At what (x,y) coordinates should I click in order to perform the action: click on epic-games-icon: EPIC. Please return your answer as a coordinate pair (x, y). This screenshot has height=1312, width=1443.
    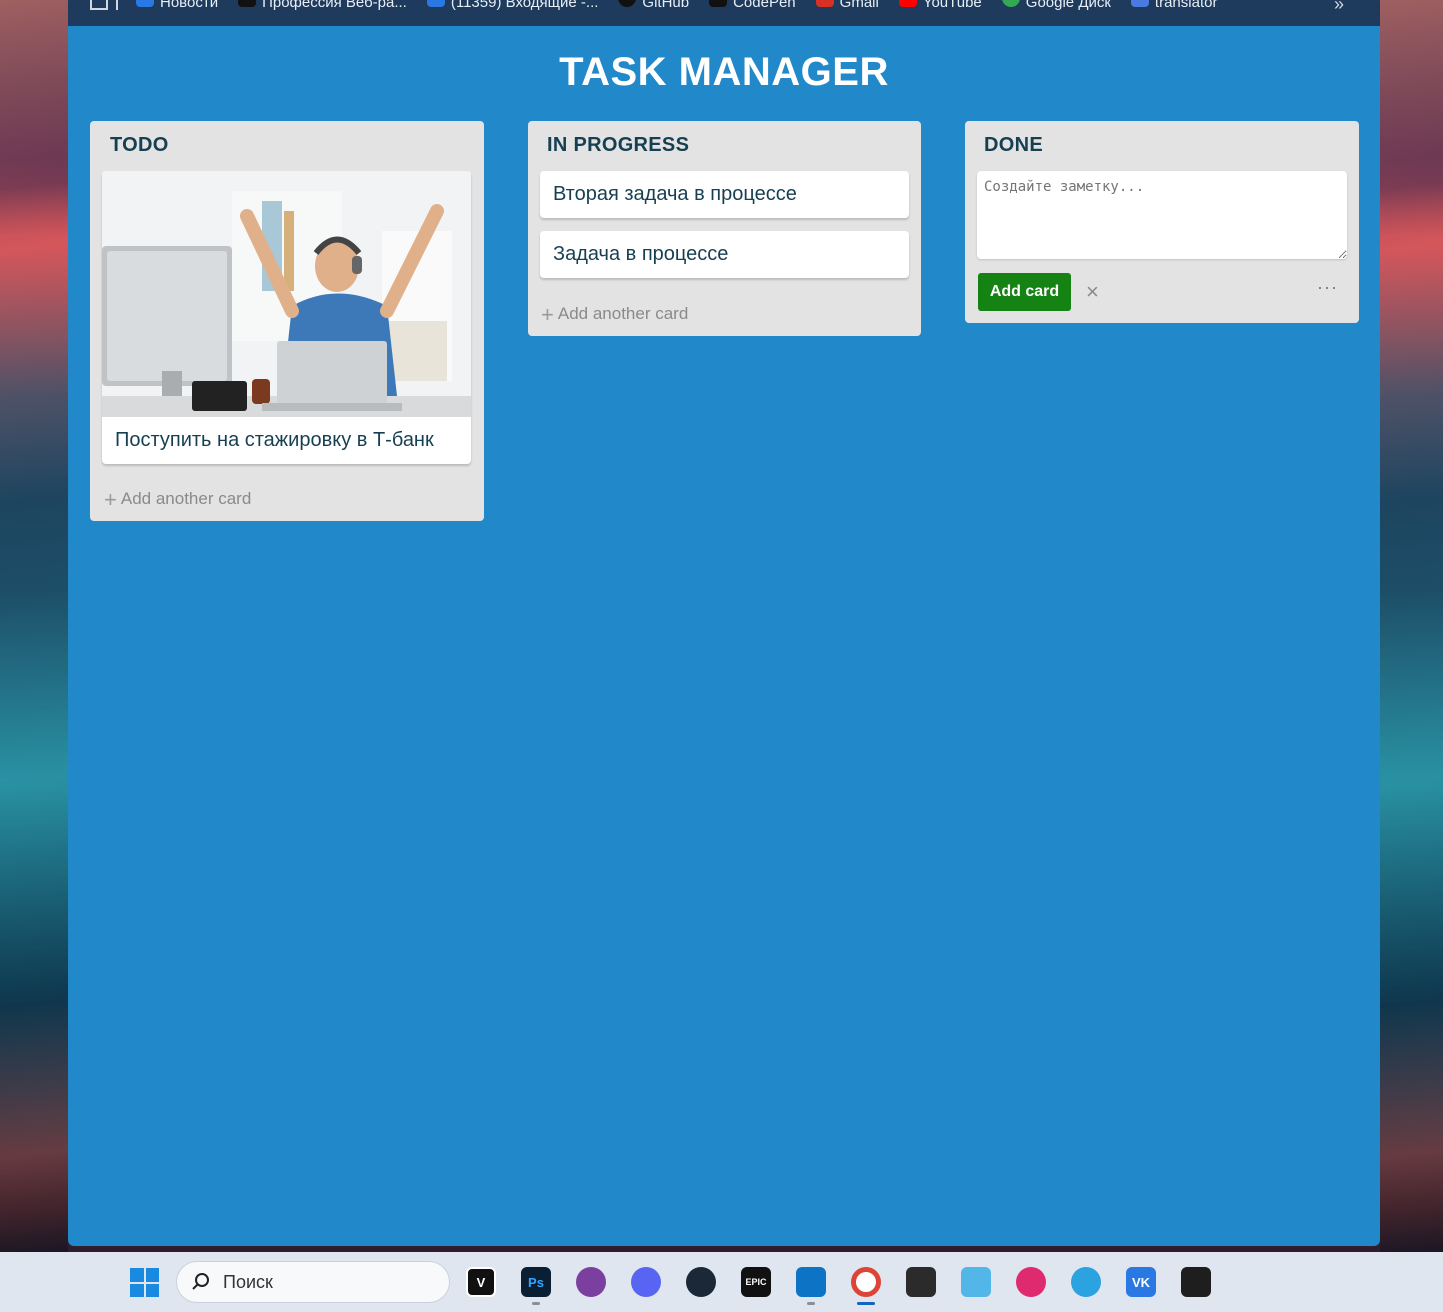
    Looking at the image, I should click on (756, 1282).